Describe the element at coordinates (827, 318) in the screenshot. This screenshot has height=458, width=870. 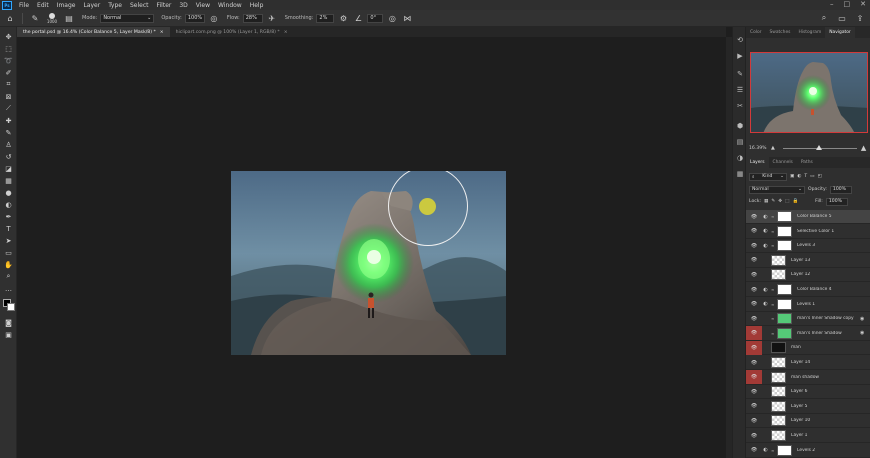
I see `layer-name: man's Inner Shadow copy` at that location.